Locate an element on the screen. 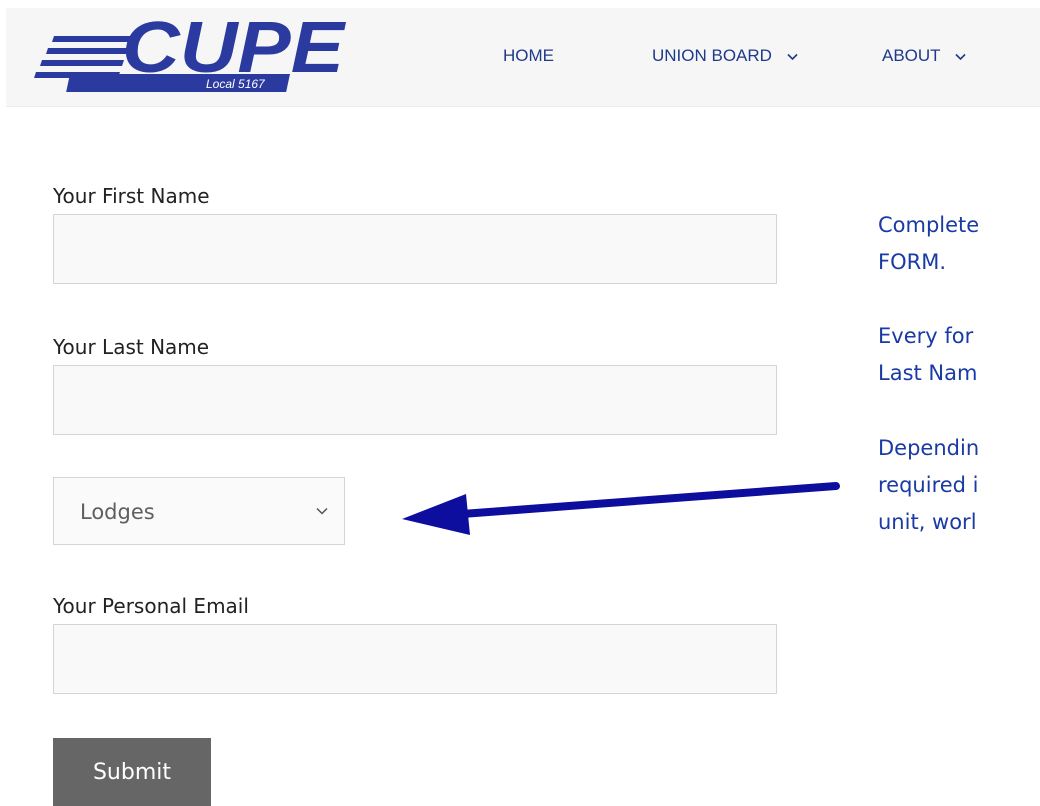 The height and width of the screenshot is (806, 1040). nav-item-label: ABOUT is located at coordinates (911, 55).